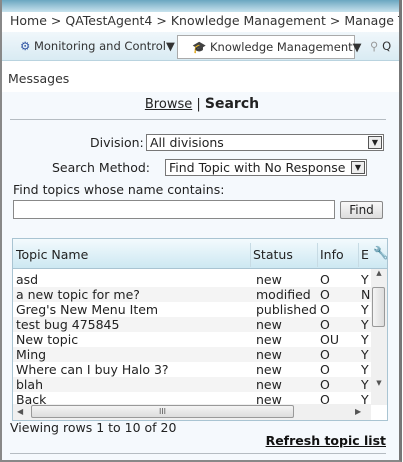 This screenshot has height=462, width=403. I want to click on breadcrumb-item: QATestAgent4, so click(108, 20).